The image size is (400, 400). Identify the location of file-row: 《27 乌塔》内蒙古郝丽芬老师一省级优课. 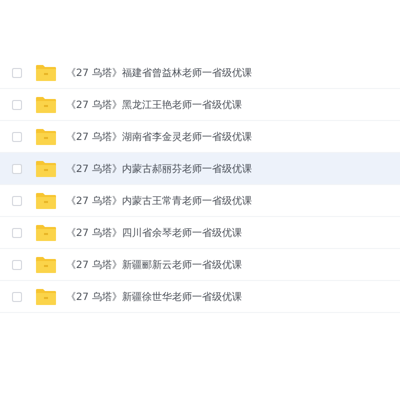
(200, 169).